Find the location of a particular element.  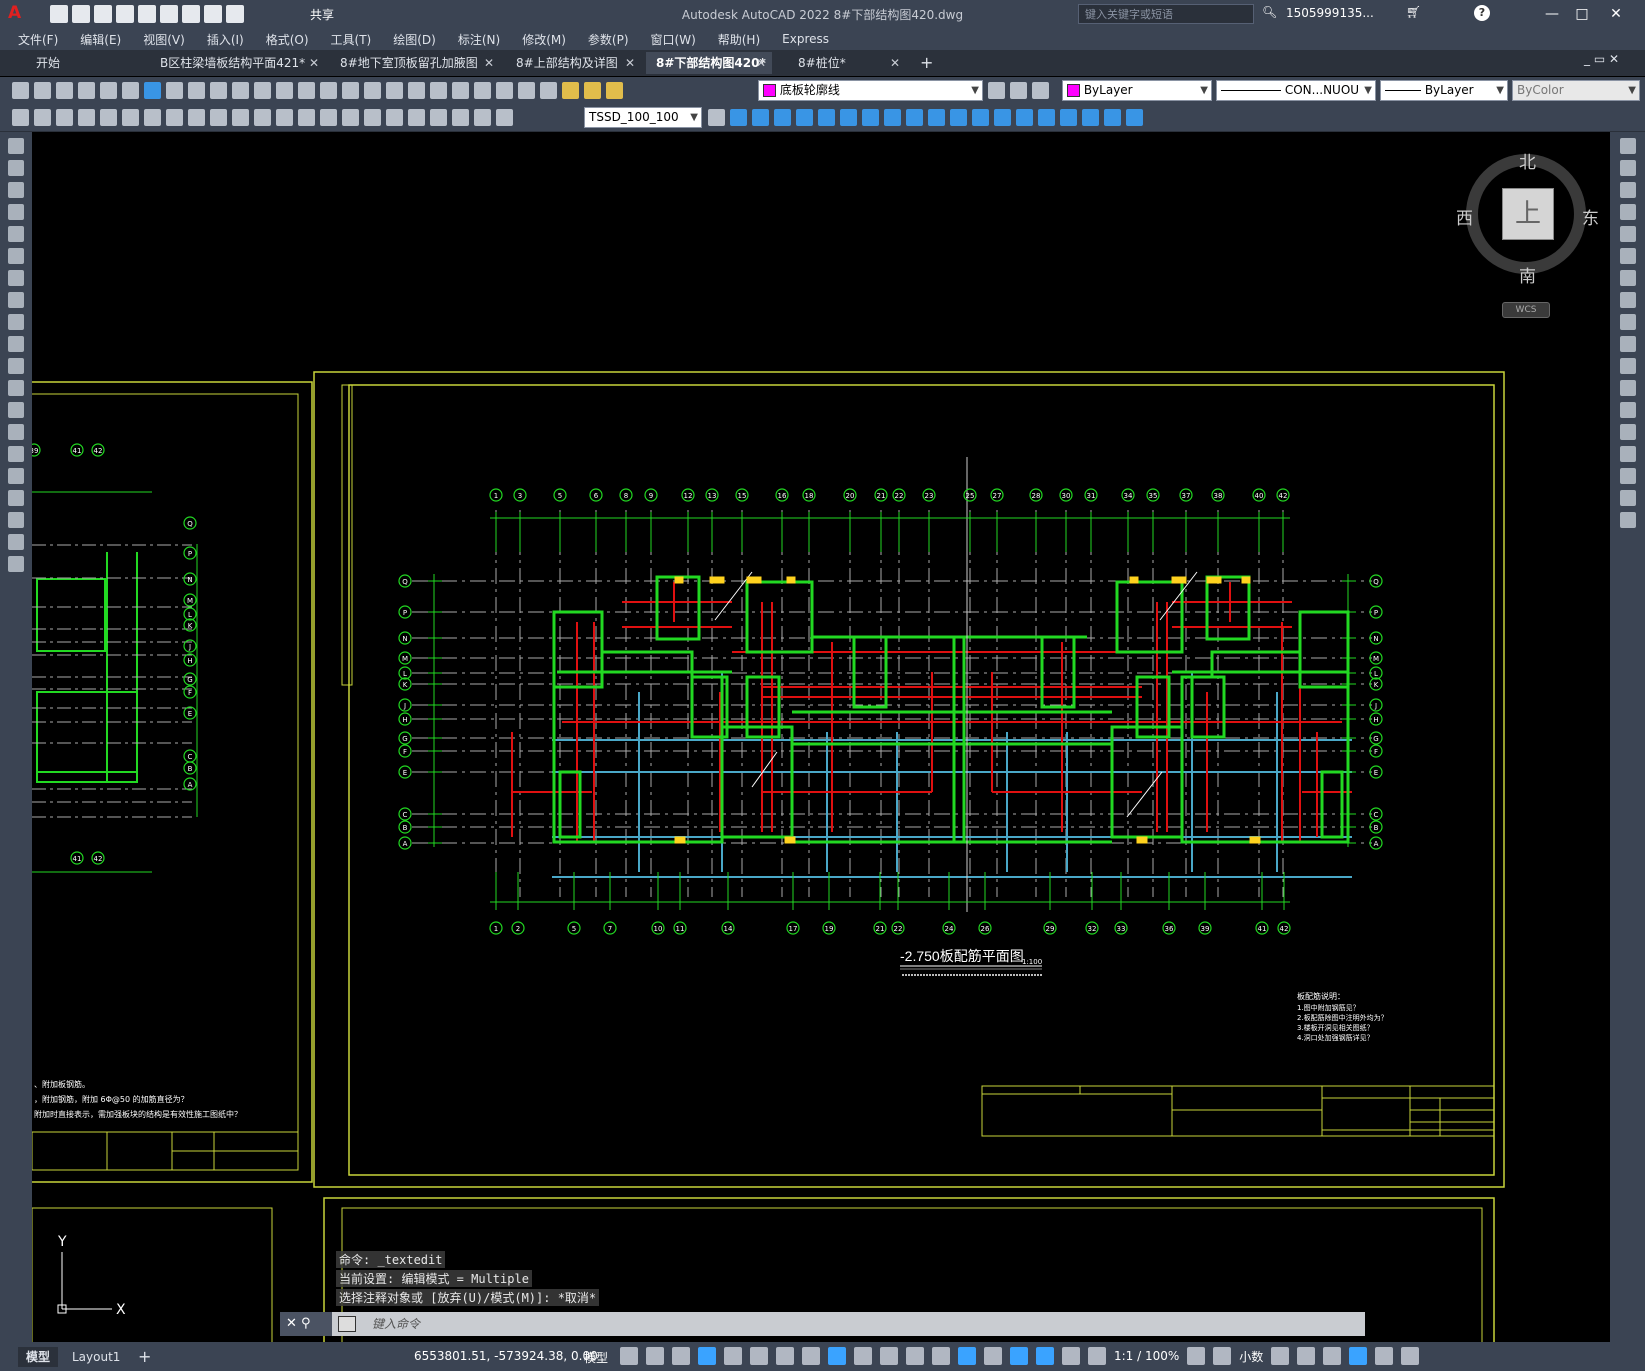

clean-screen-icon is located at coordinates (1384, 1356).